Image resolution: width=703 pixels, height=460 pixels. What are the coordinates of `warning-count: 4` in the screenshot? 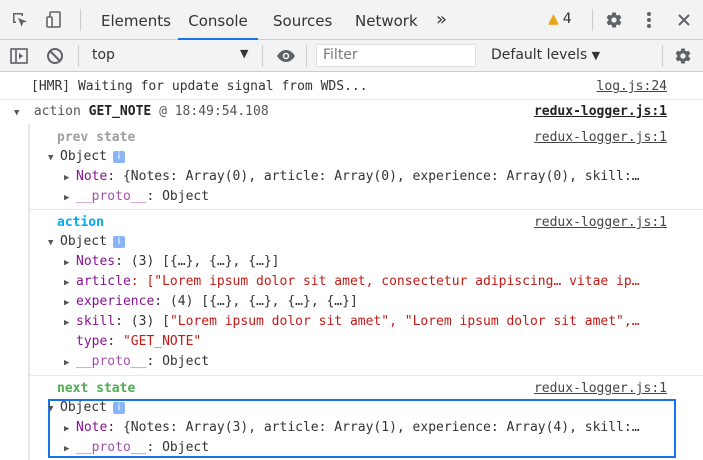 It's located at (567, 19).